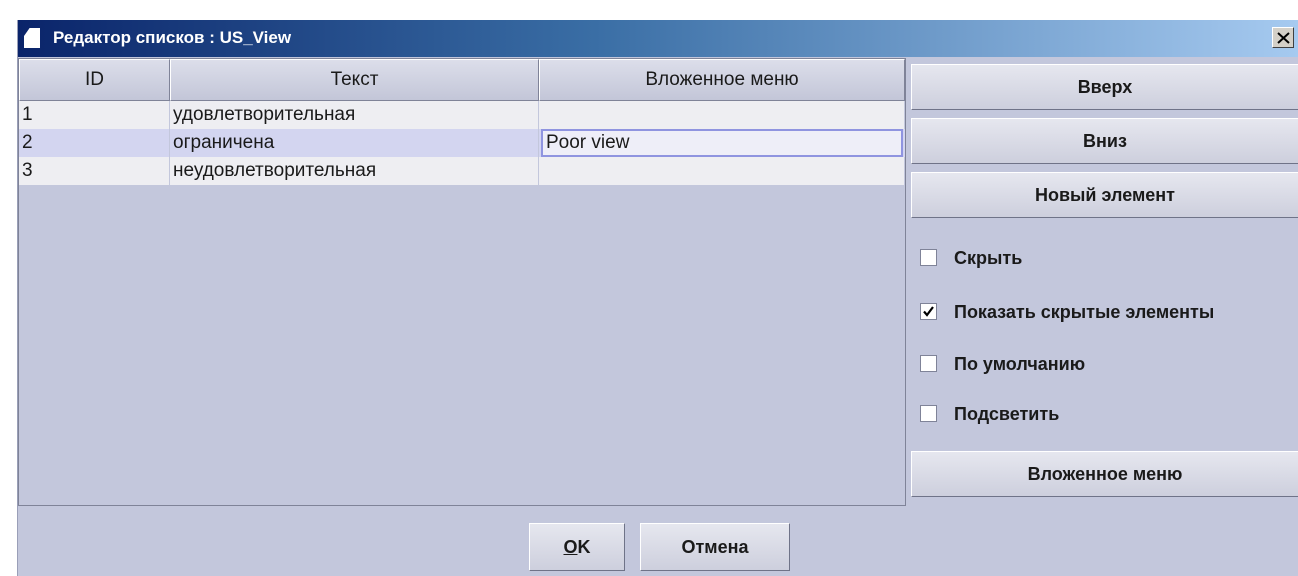  I want to click on close-icon, so click(1283, 38).